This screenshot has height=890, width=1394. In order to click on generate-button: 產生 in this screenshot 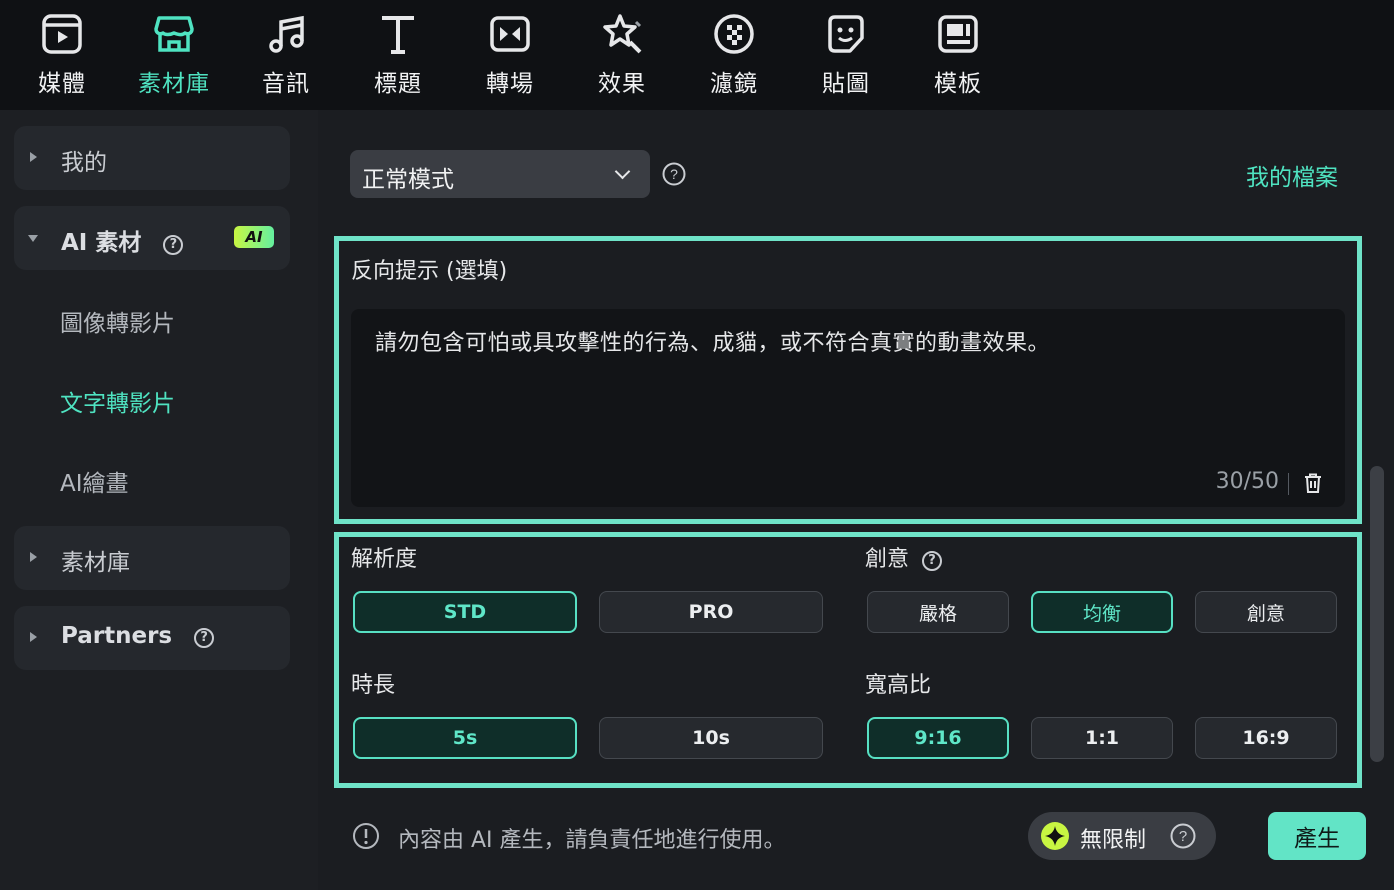, I will do `click(1317, 836)`.